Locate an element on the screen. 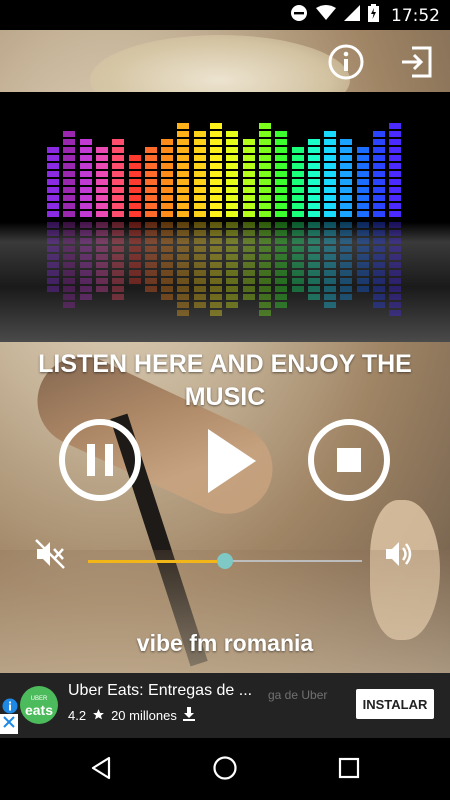 Image resolution: width=450 pixels, height=800 pixels. download-icon is located at coordinates (188, 715).